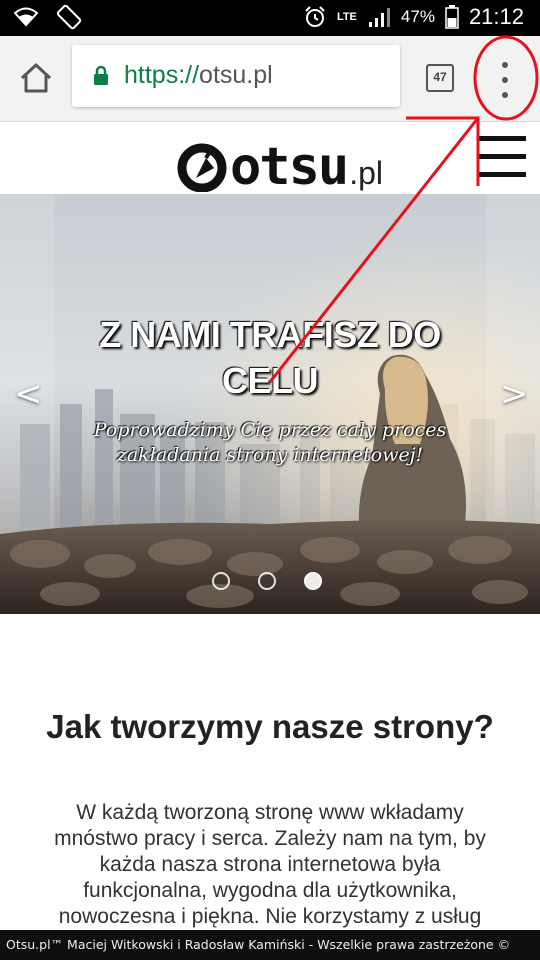  I want to click on signal-icon, so click(379, 17).